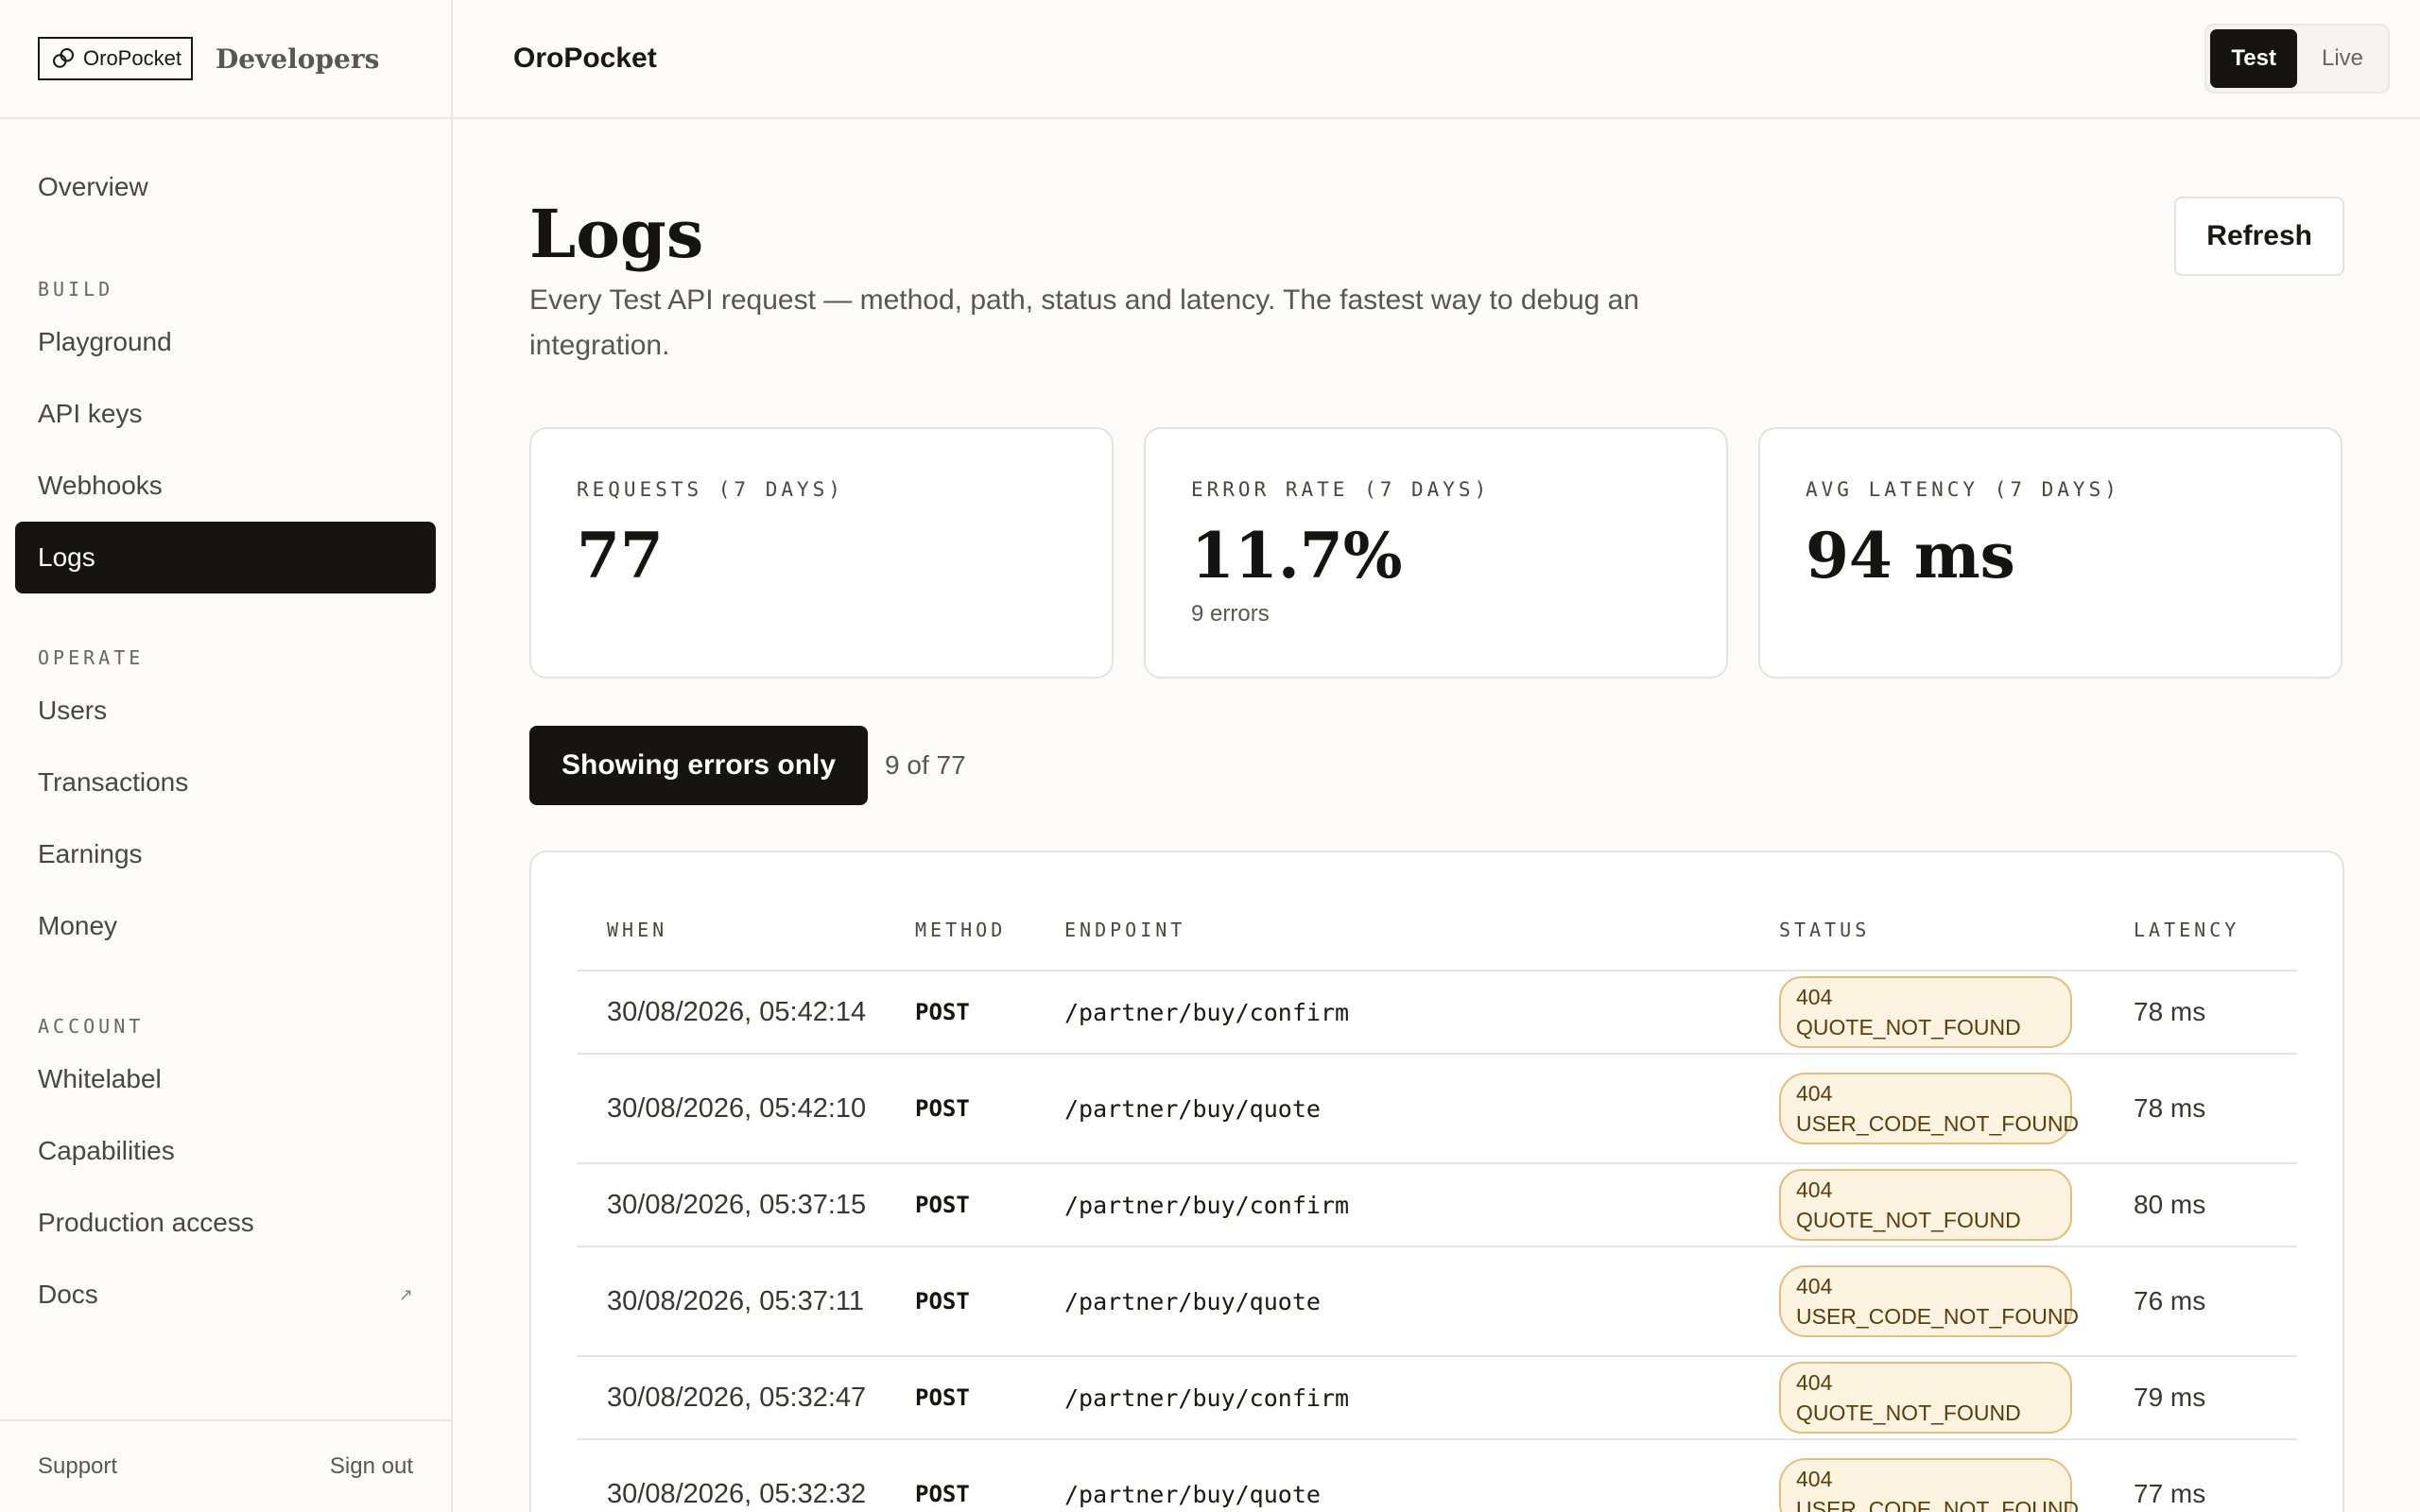  Describe the element at coordinates (621, 556) in the screenshot. I see `stat-value: 77` at that location.